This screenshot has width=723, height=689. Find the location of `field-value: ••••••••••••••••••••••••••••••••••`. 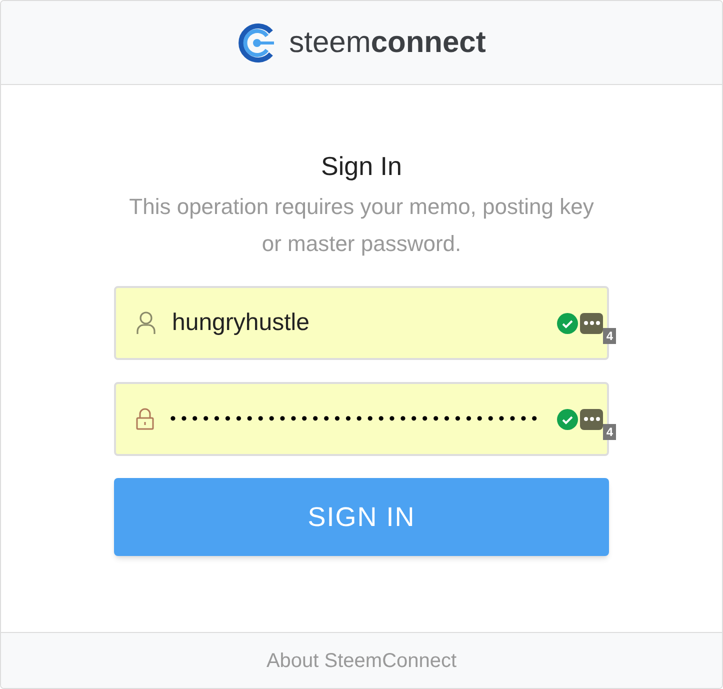

field-value: •••••••••••••••••••••••••••••••••• is located at coordinates (357, 419).